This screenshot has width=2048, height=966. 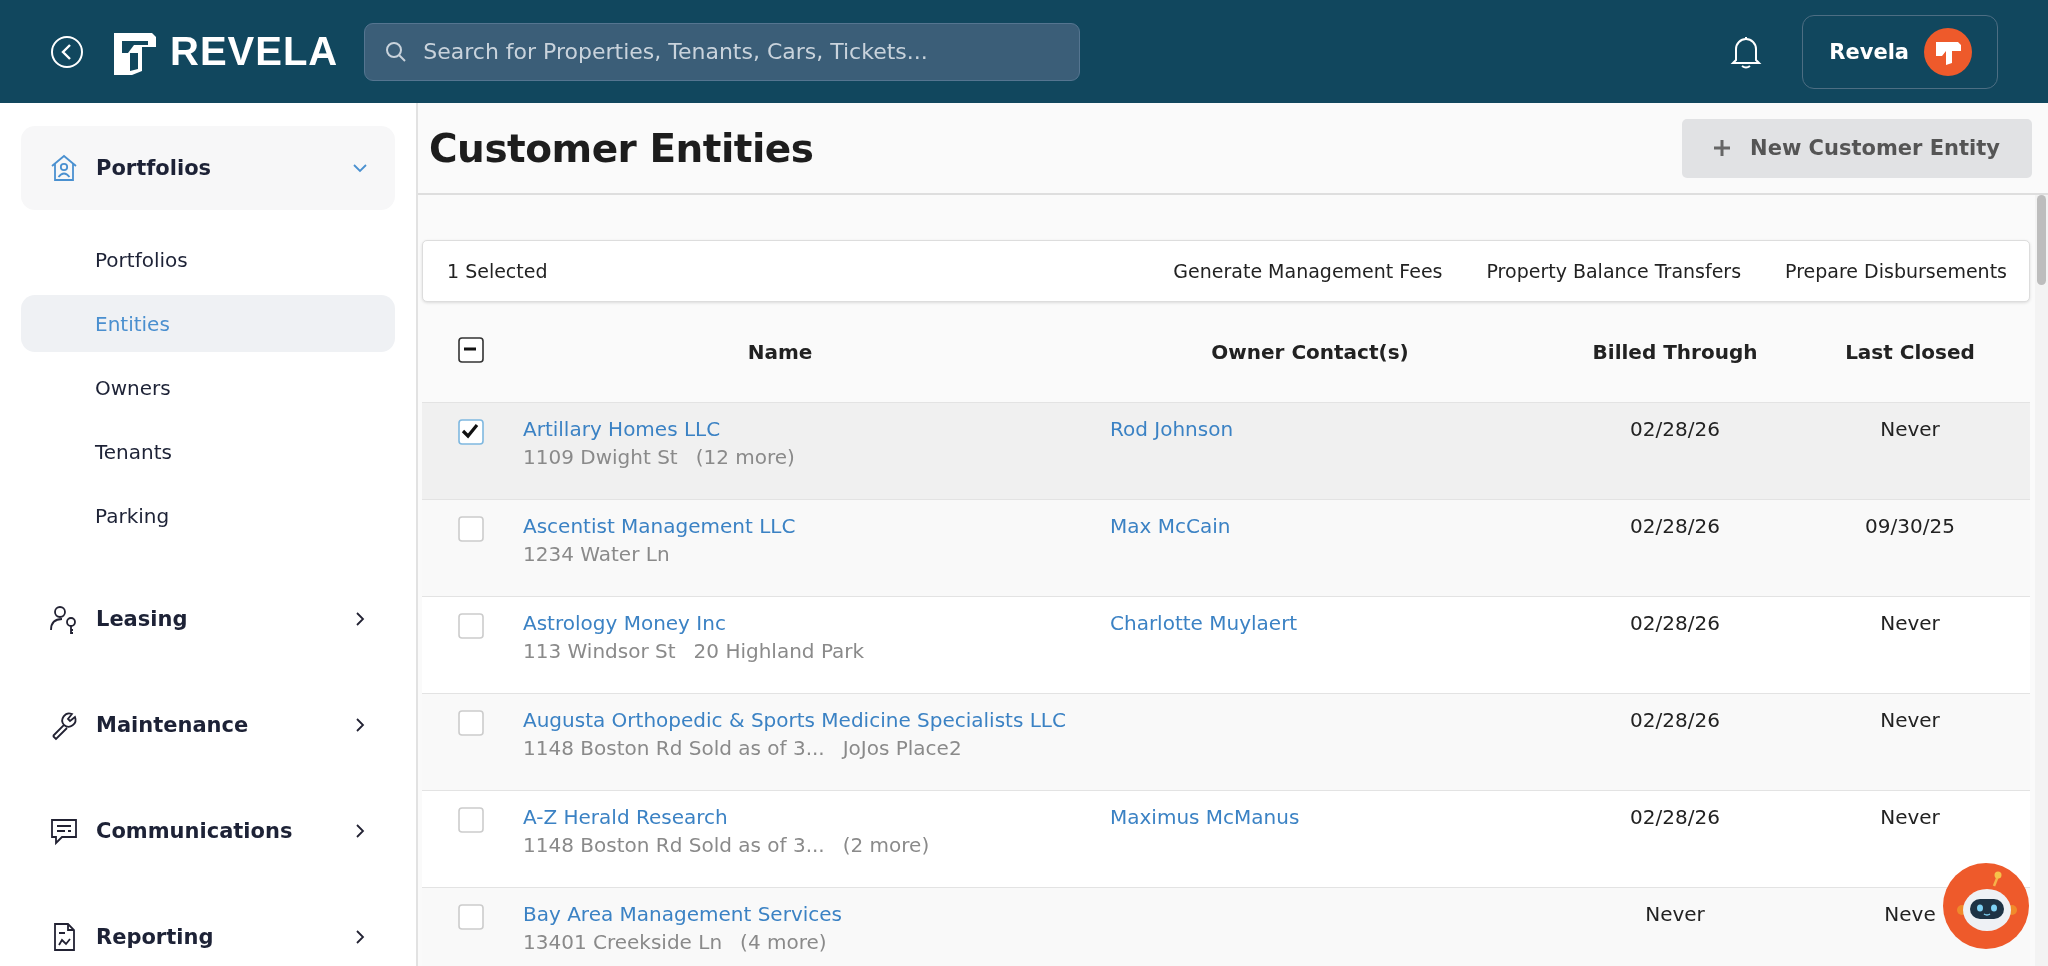 What do you see at coordinates (682, 914) in the screenshot?
I see `entity-link: Bay Area Management Services` at bounding box center [682, 914].